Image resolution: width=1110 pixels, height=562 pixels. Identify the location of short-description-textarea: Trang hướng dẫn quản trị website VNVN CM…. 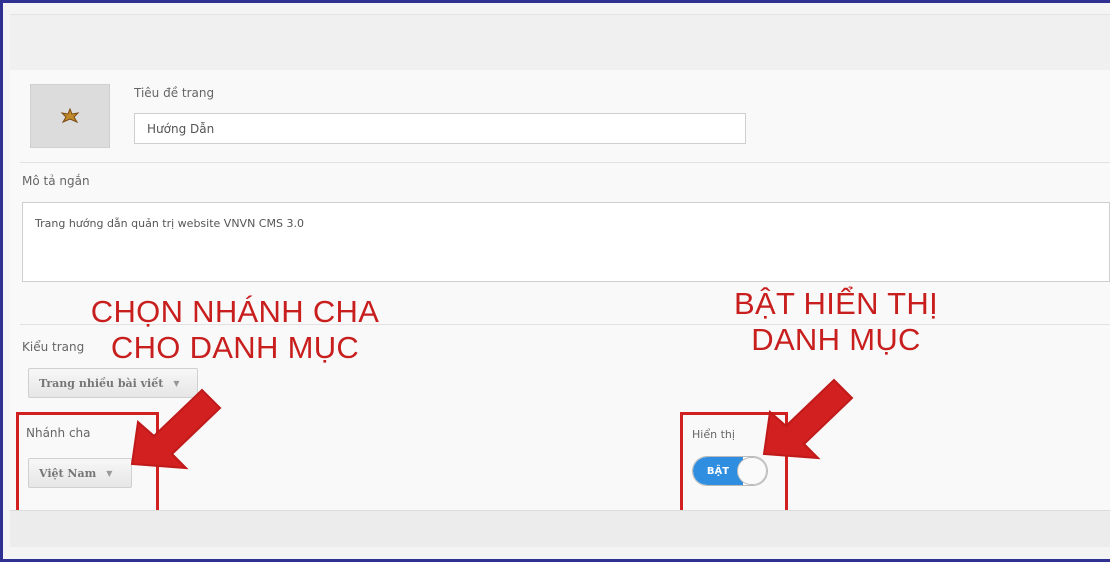
(566, 242).